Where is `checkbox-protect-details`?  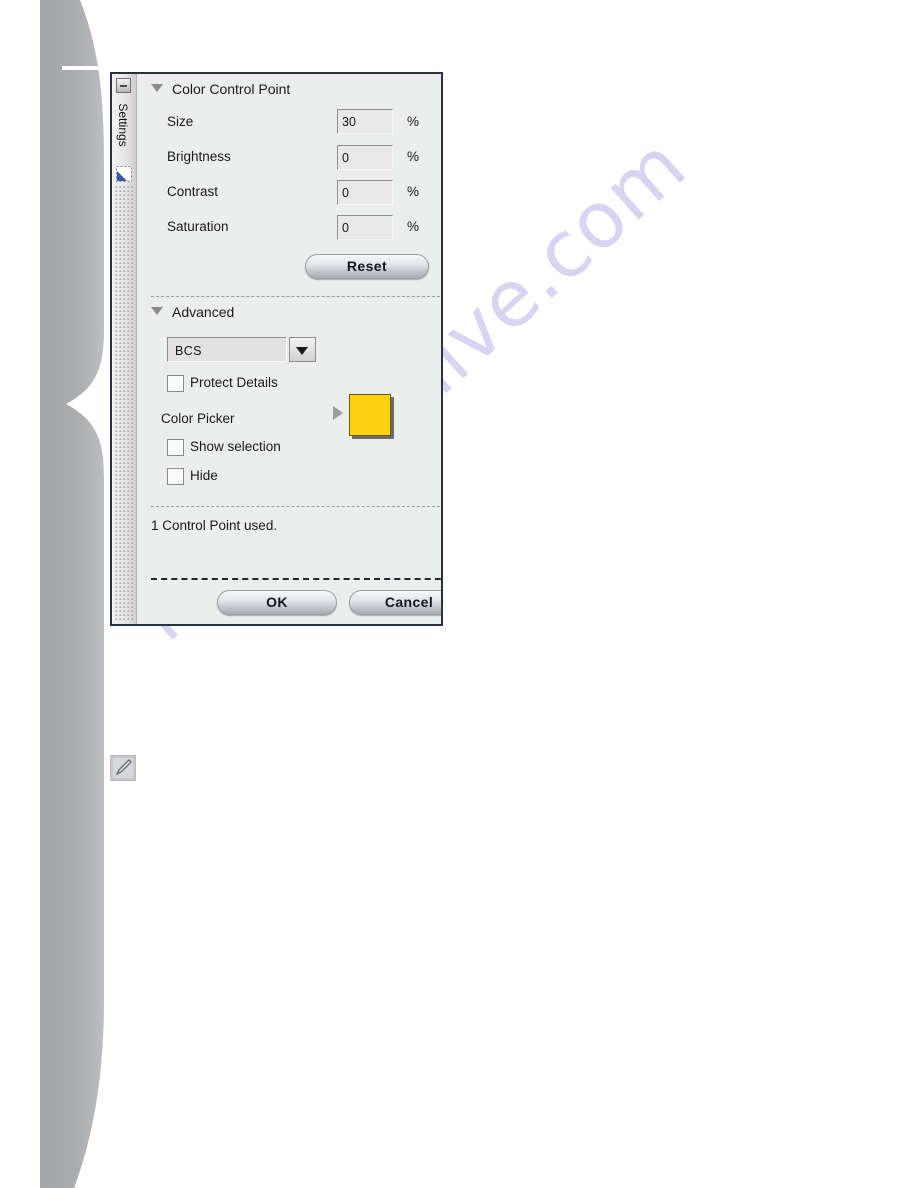 checkbox-protect-details is located at coordinates (175, 383).